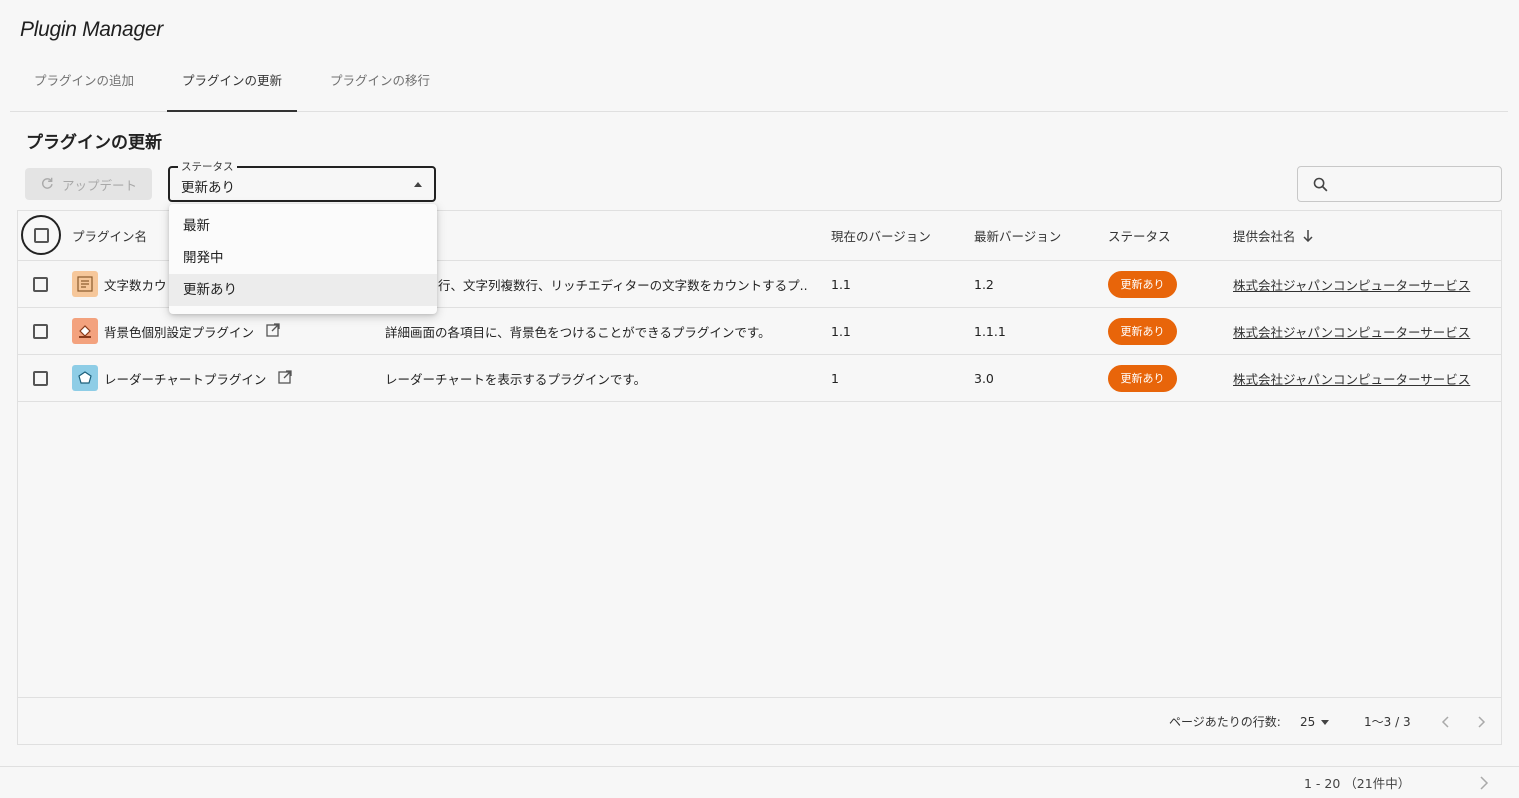 The image size is (1519, 798). Describe the element at coordinates (99, 185) in the screenshot. I see `update-button-label: アップデート` at that location.